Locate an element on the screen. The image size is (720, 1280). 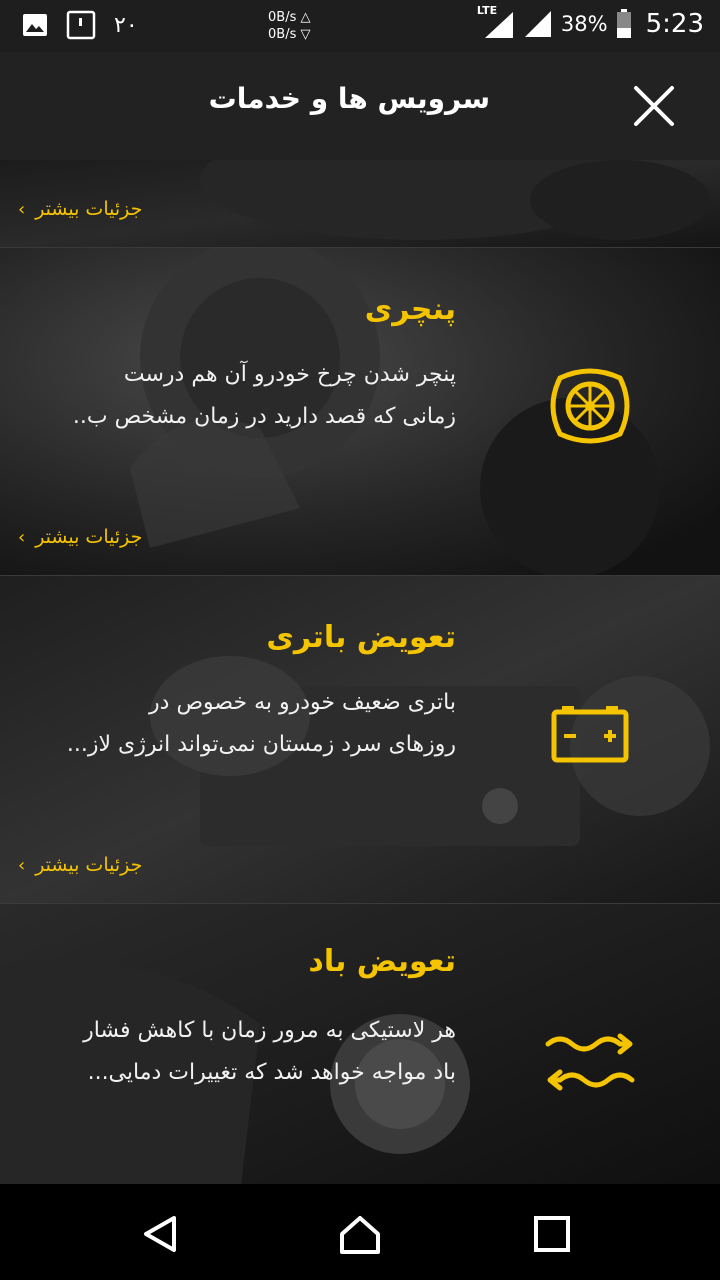
gallery-notification-icon is located at coordinates (35, 25).